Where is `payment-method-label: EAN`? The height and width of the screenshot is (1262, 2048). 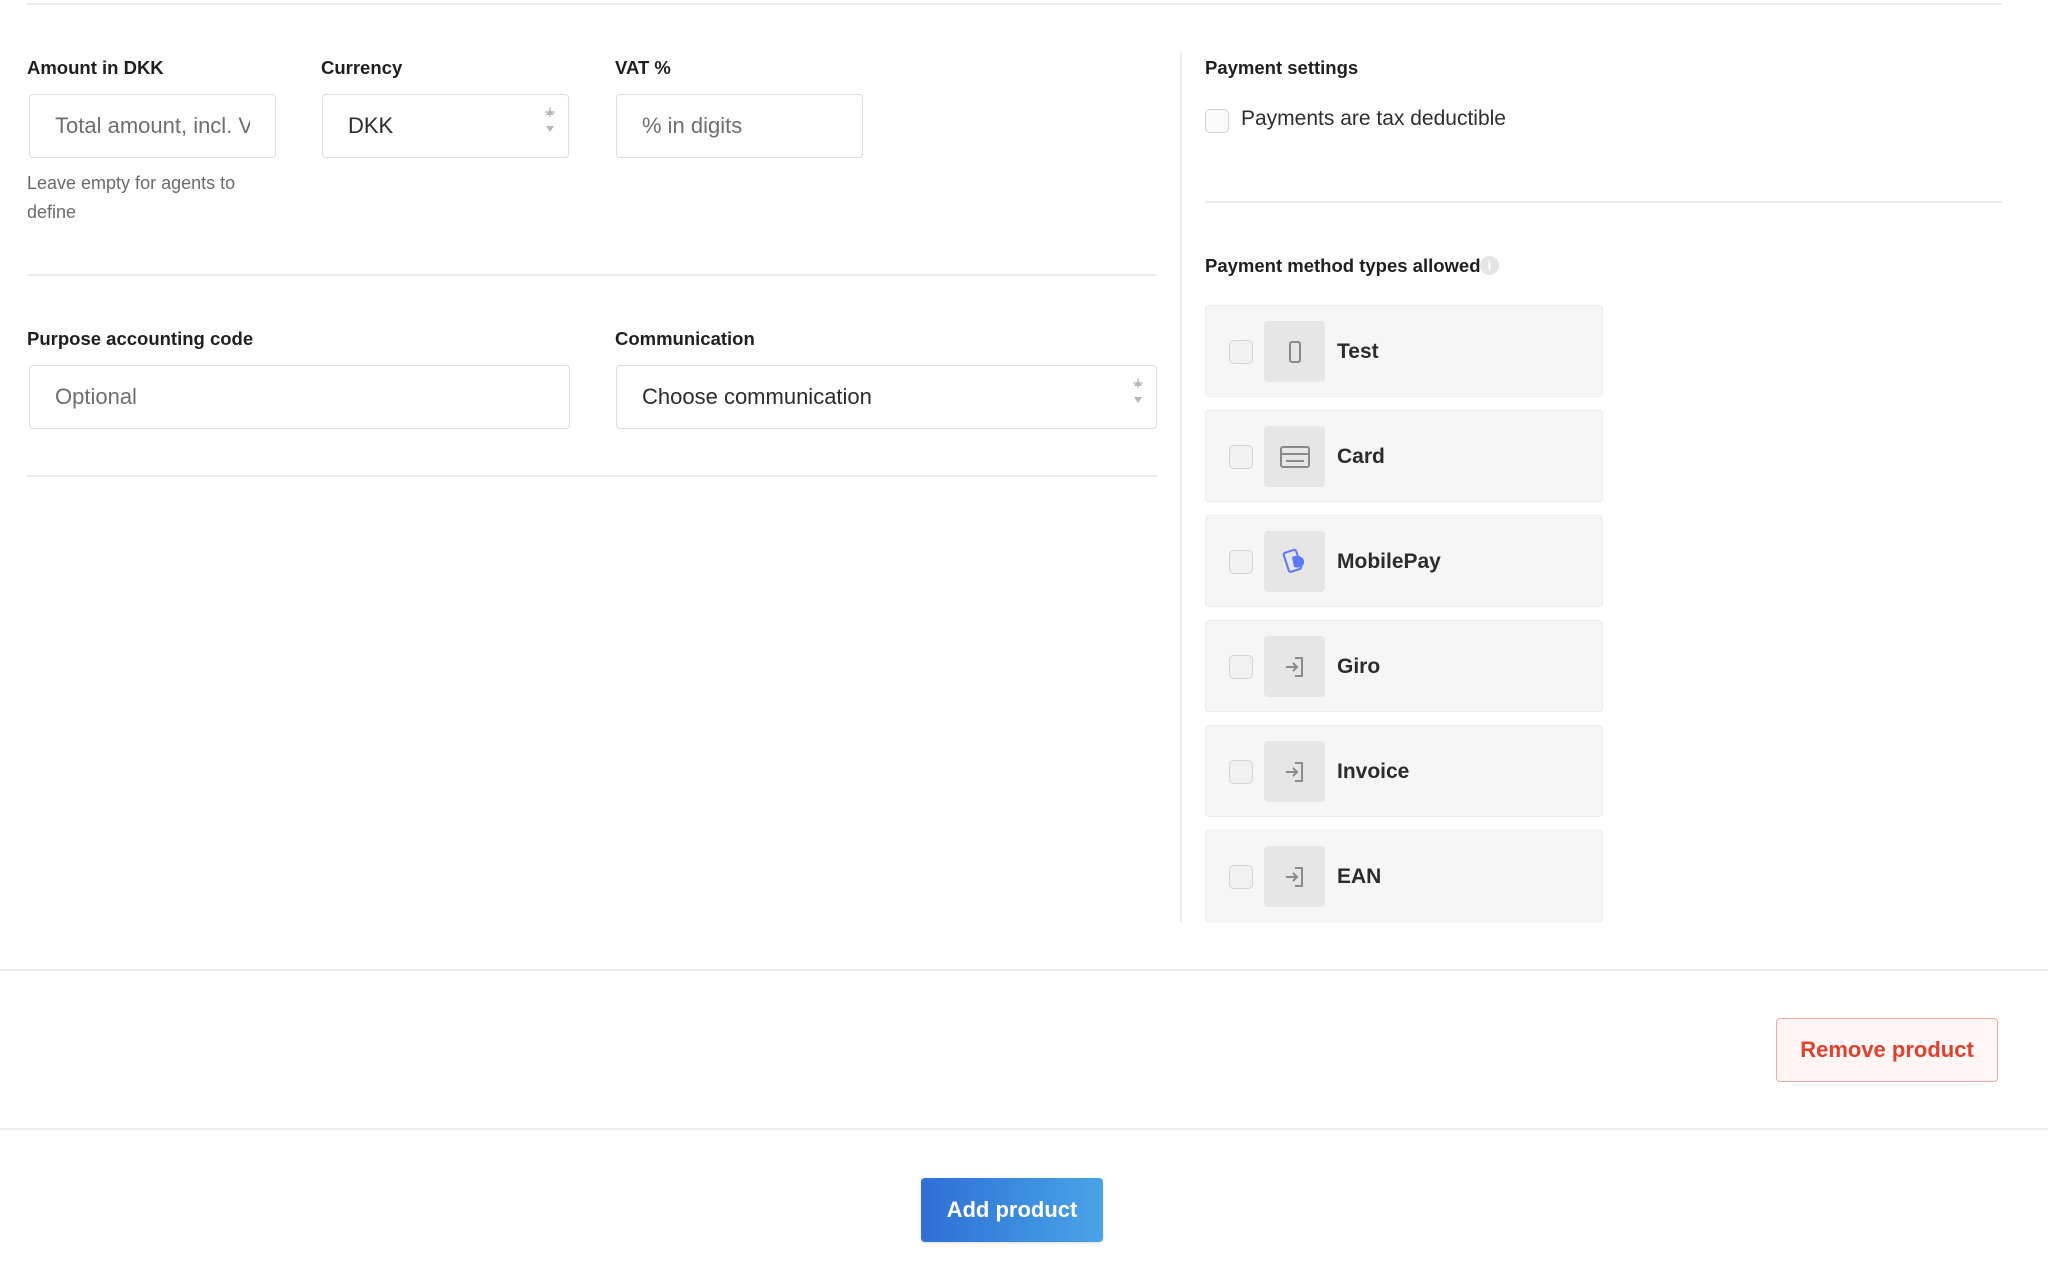
payment-method-label: EAN is located at coordinates (1359, 876).